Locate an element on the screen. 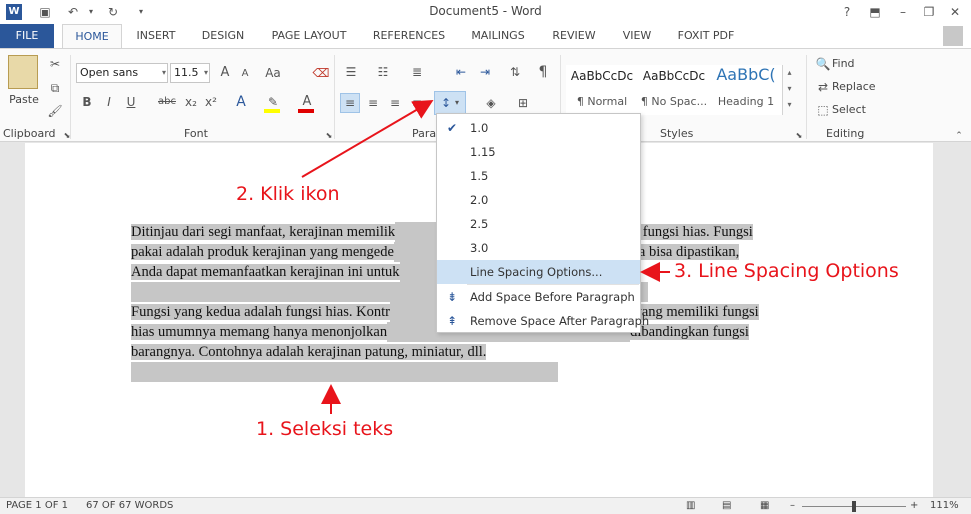 The width and height of the screenshot is (971, 514). annotation-step-2: 2. Klik ikon is located at coordinates (288, 194).